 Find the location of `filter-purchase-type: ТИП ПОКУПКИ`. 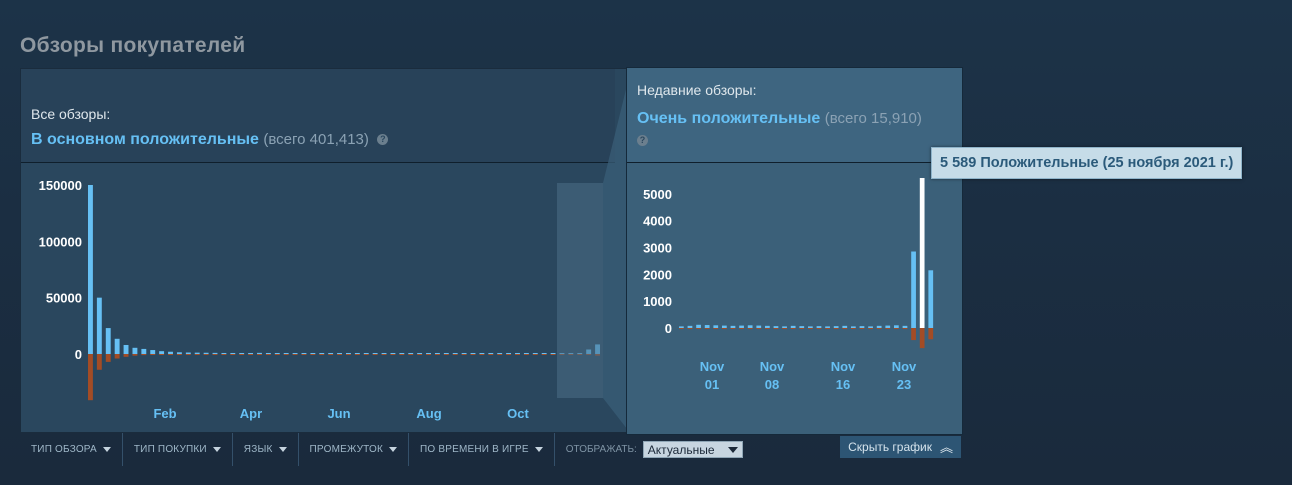

filter-purchase-type: ТИП ПОКУПКИ is located at coordinates (178, 449).